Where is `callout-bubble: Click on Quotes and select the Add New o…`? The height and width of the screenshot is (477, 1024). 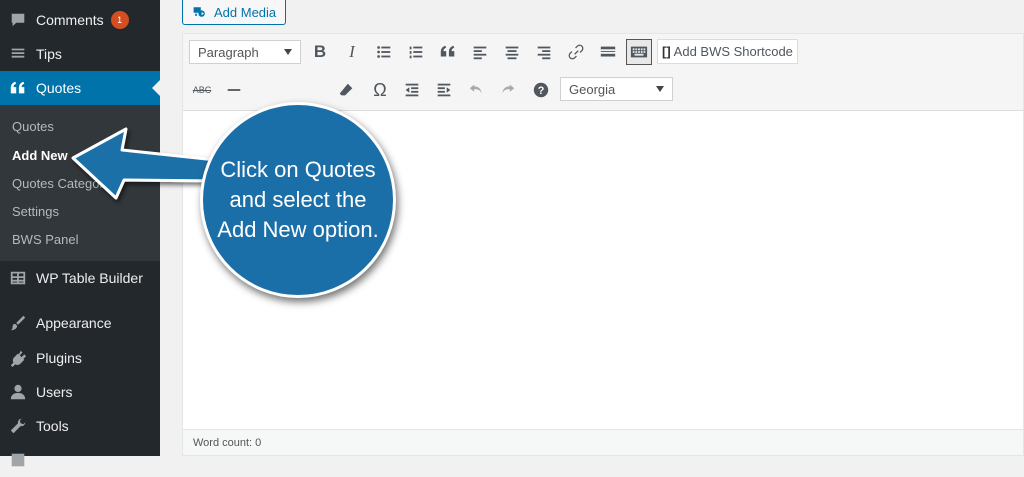 callout-bubble: Click on Quotes and select the Add New o… is located at coordinates (298, 200).